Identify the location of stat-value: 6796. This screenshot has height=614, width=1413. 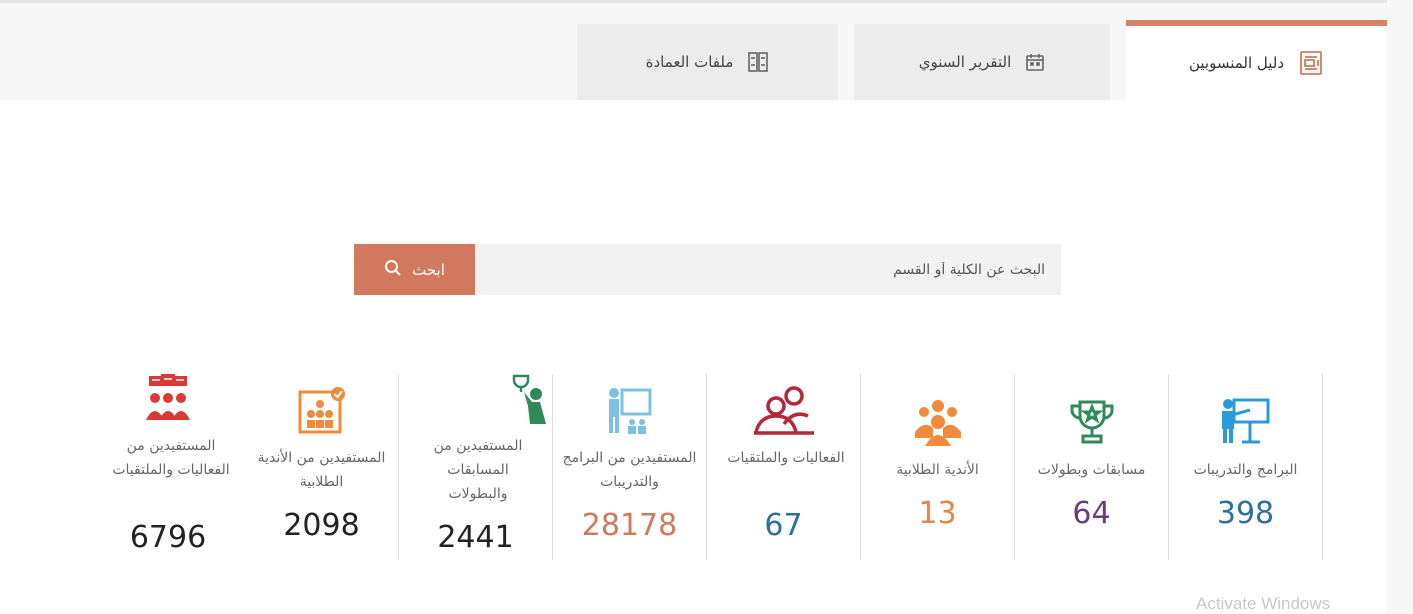
(168, 537).